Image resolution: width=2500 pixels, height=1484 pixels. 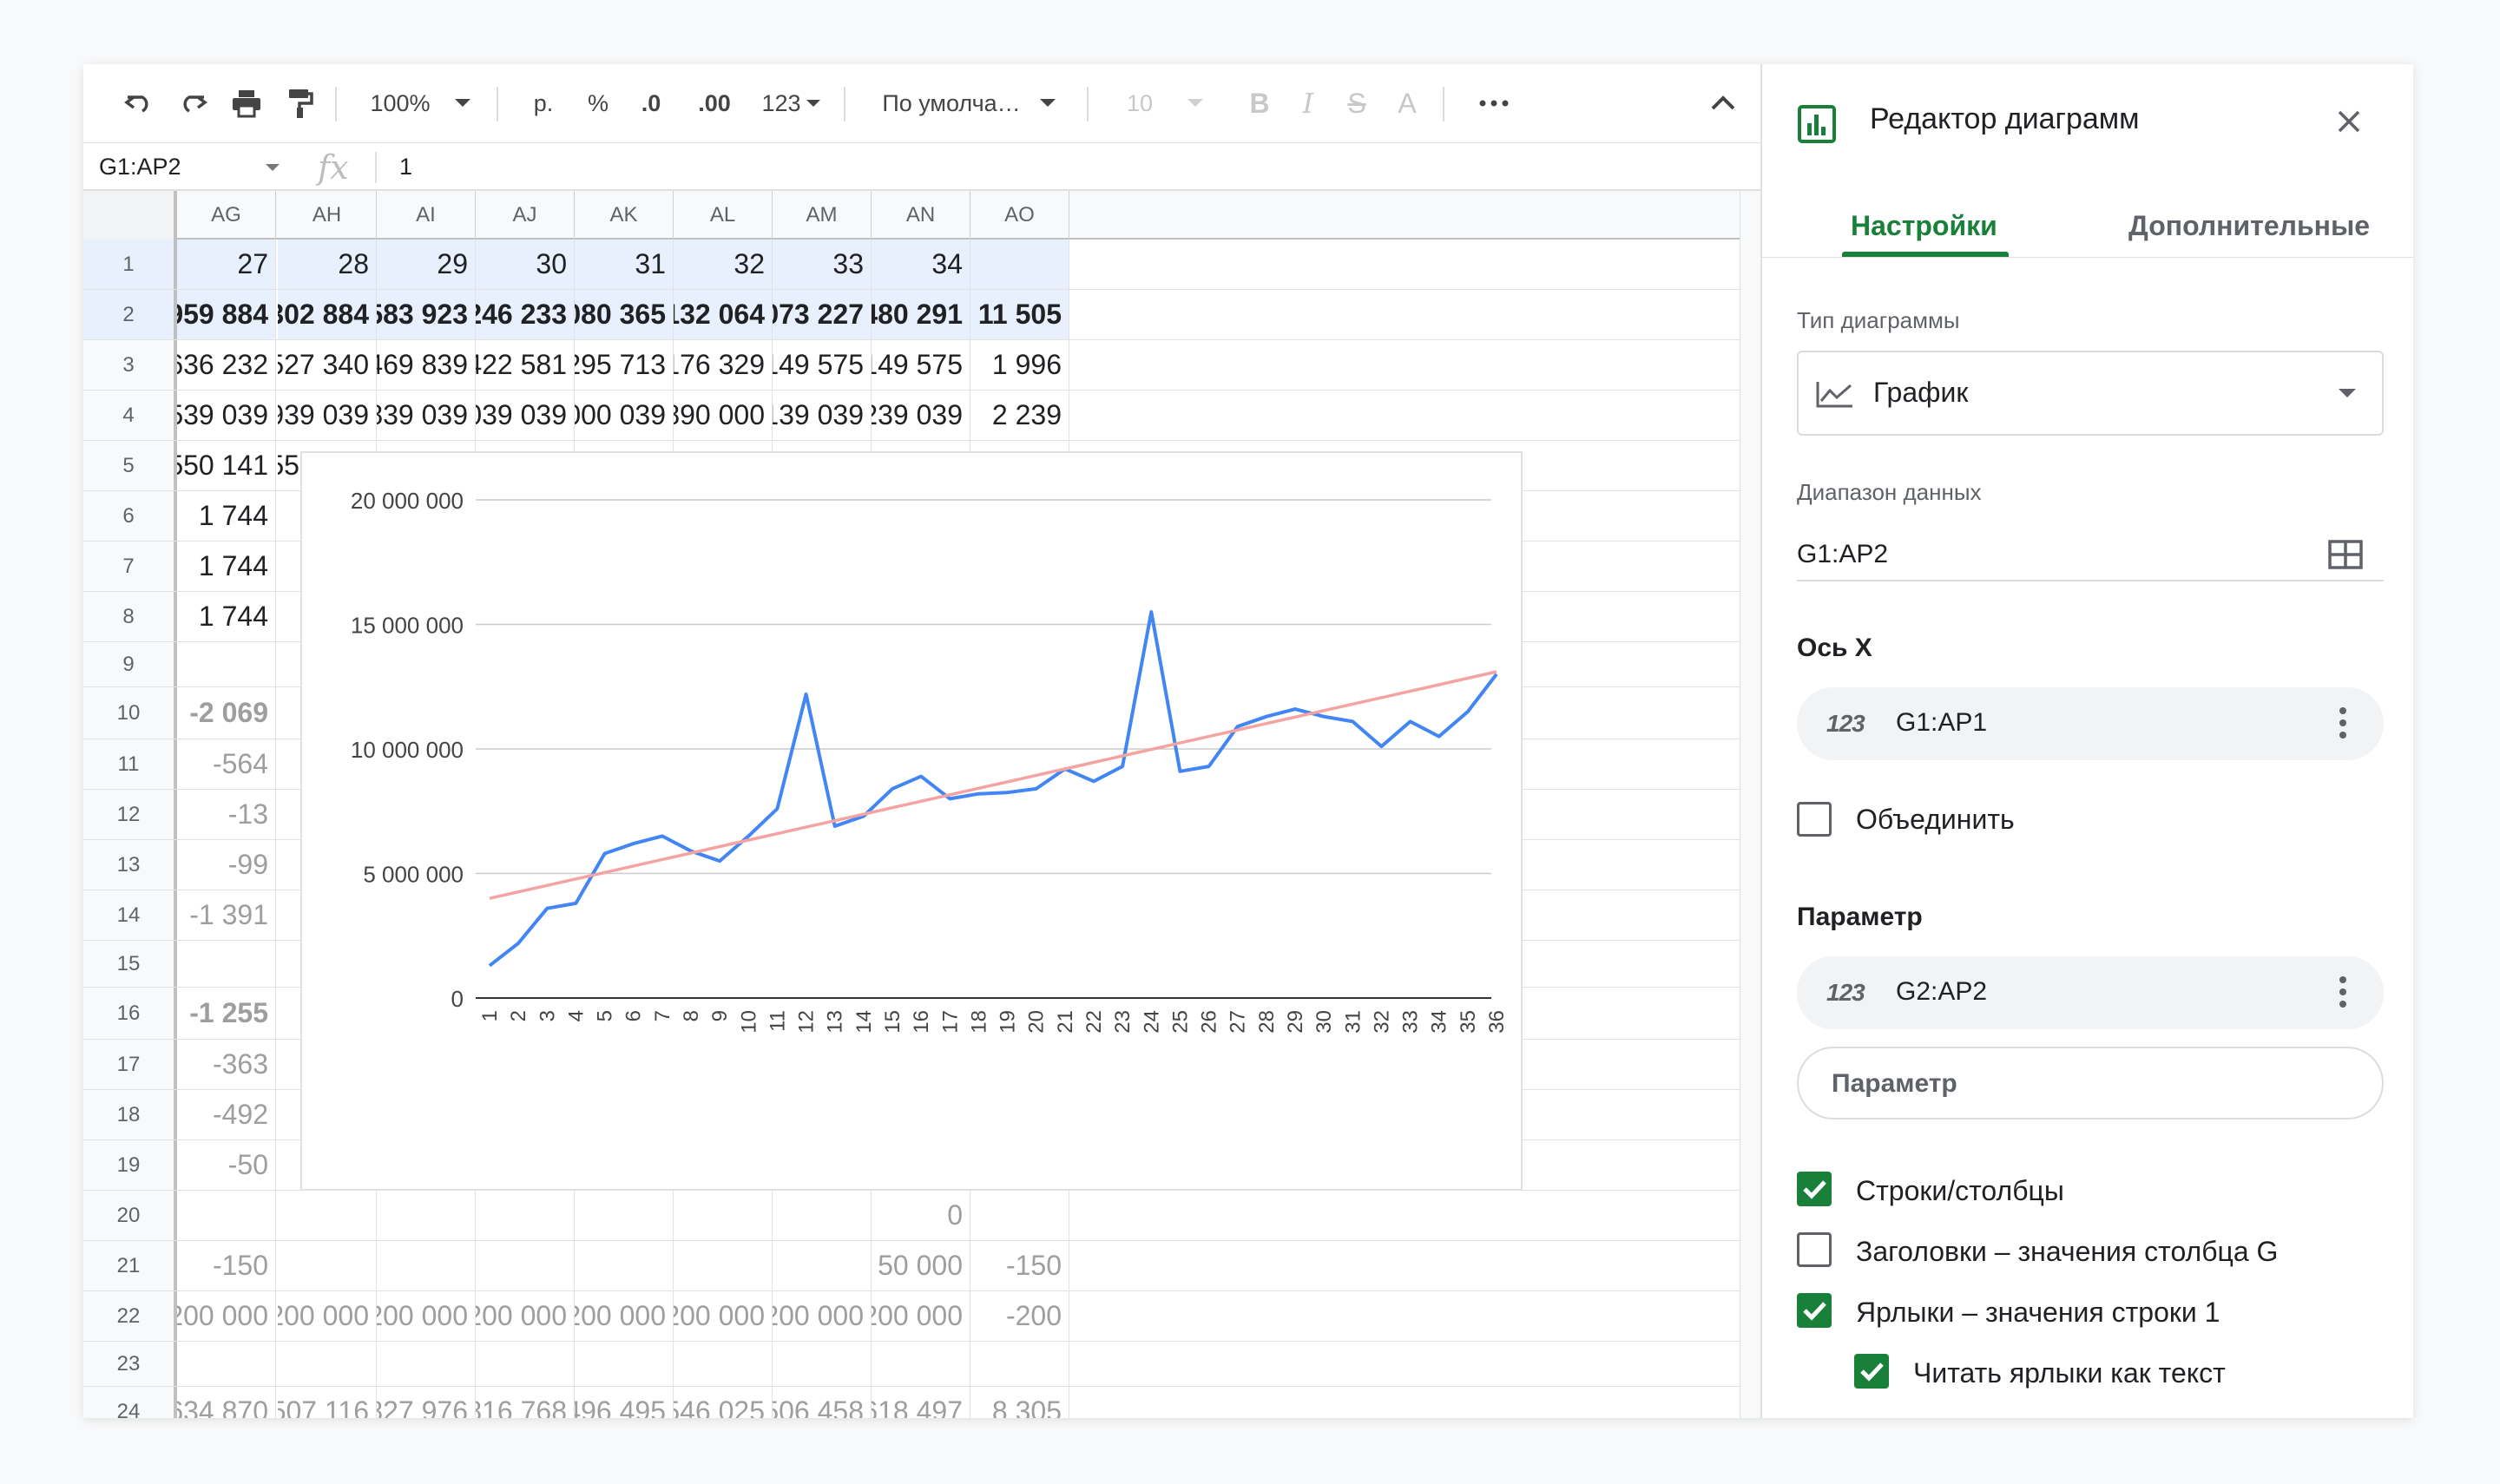 What do you see at coordinates (327, 415) in the screenshot?
I see `grid-cell: 1 939 039` at bounding box center [327, 415].